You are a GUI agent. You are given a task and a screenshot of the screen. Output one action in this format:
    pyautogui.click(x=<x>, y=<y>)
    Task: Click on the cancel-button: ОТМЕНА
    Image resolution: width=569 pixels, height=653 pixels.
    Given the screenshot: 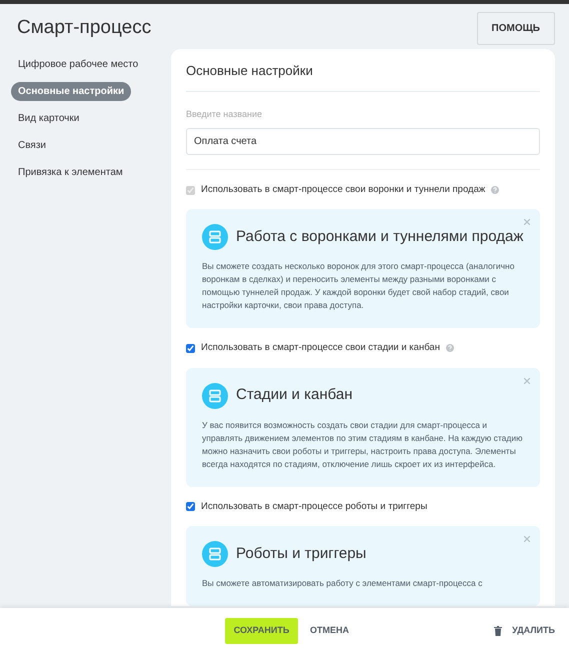 What is the action you would take?
    pyautogui.click(x=329, y=631)
    